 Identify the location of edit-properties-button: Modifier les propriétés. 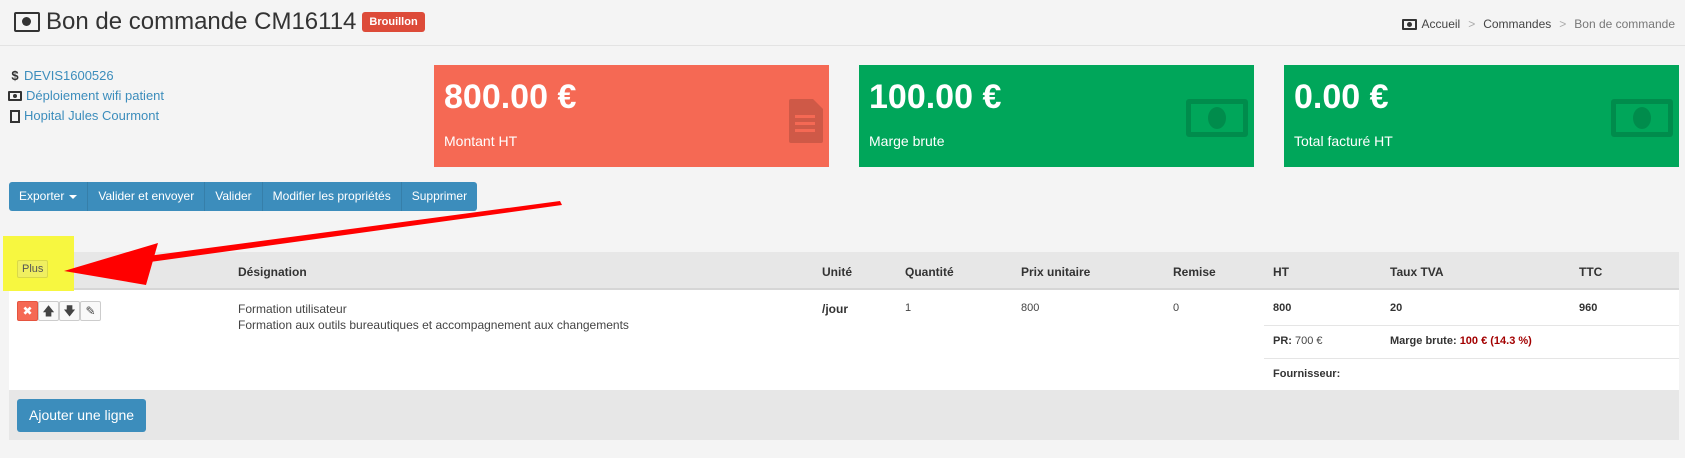
(332, 196).